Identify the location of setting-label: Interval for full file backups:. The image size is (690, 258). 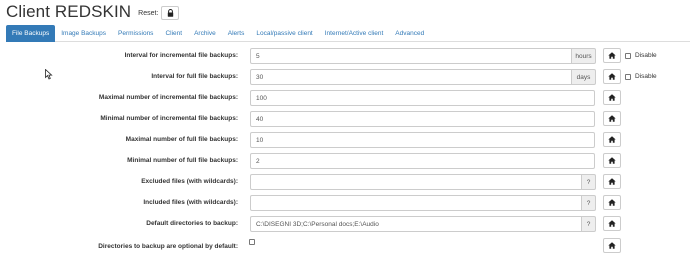
(194, 76).